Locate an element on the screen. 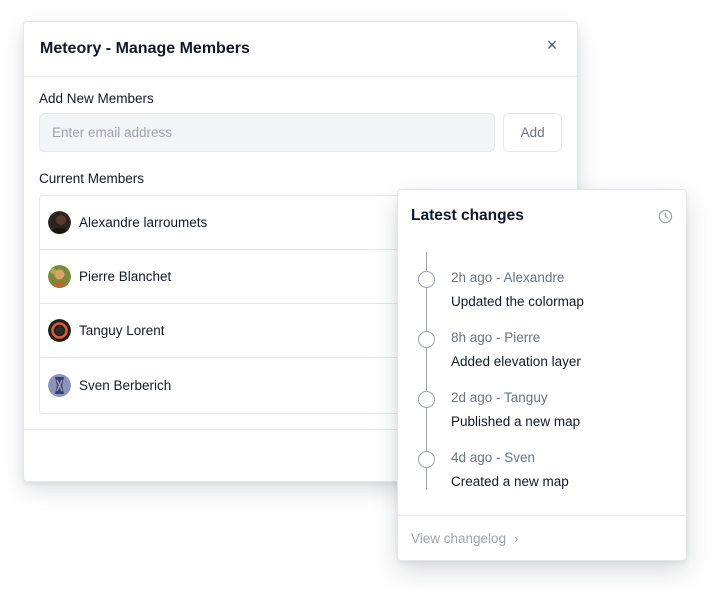 This screenshot has width=714, height=590. email-input is located at coordinates (267, 132).